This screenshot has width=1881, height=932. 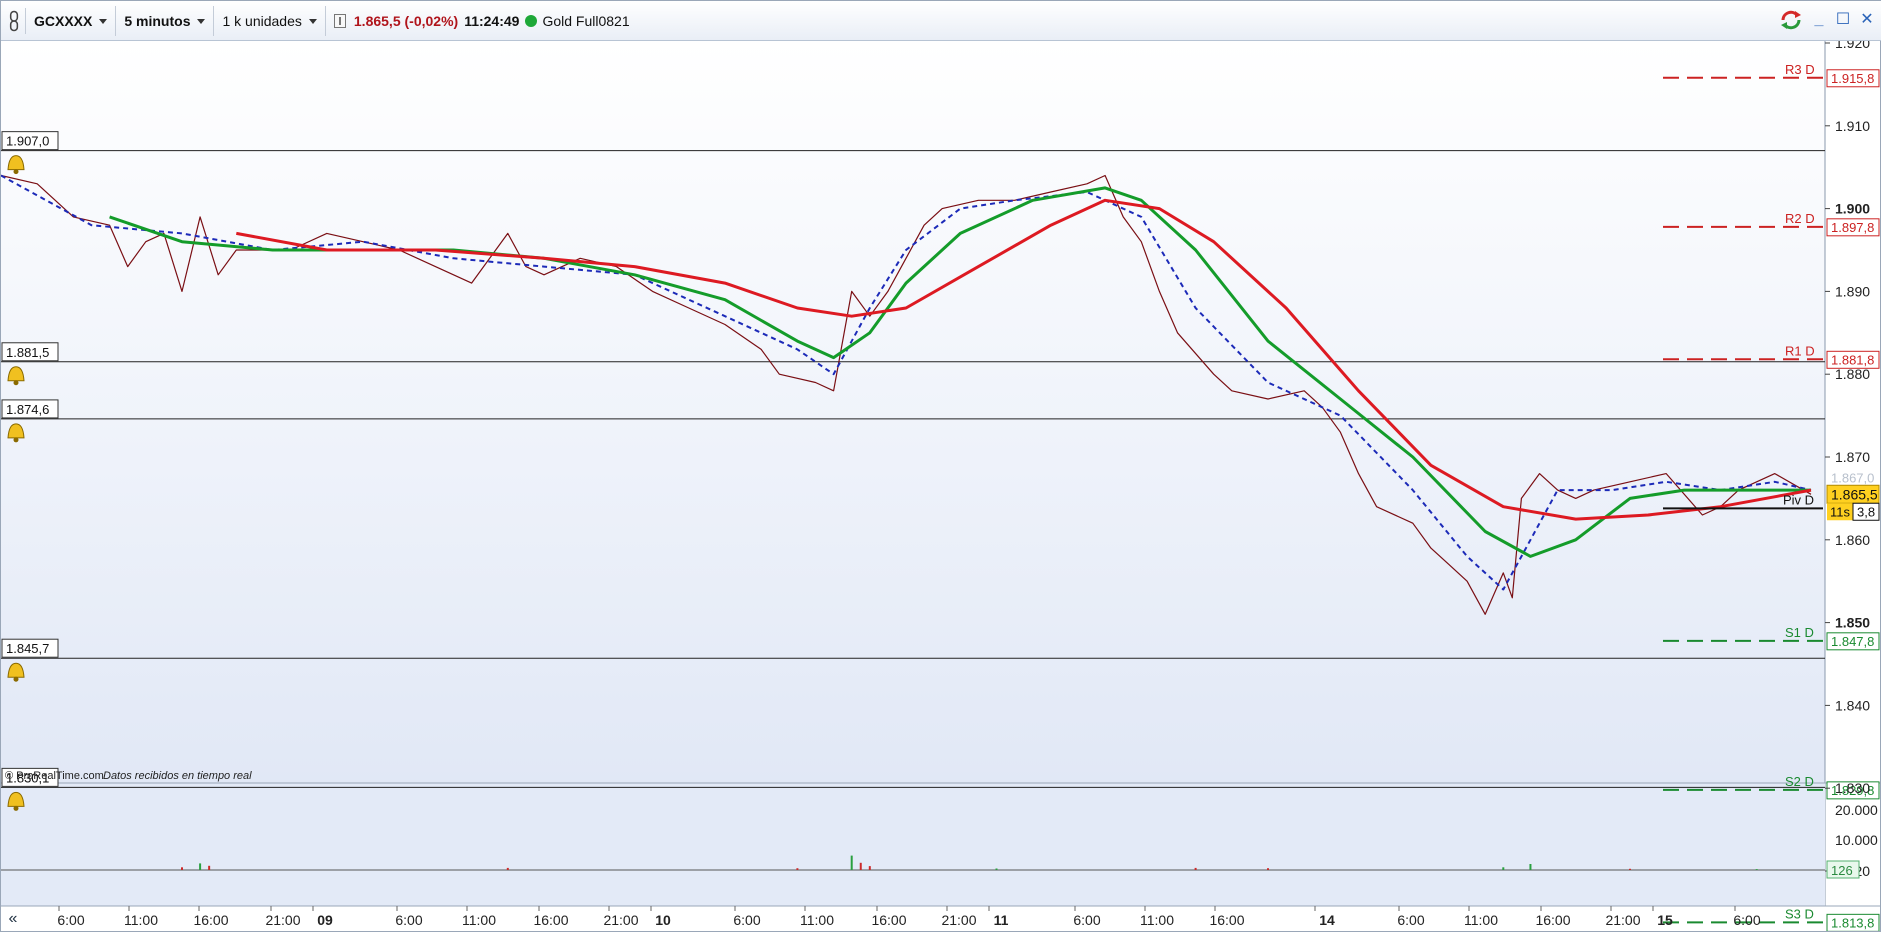 What do you see at coordinates (1852, 540) in the screenshot?
I see `price-tick-label: 1.860` at bounding box center [1852, 540].